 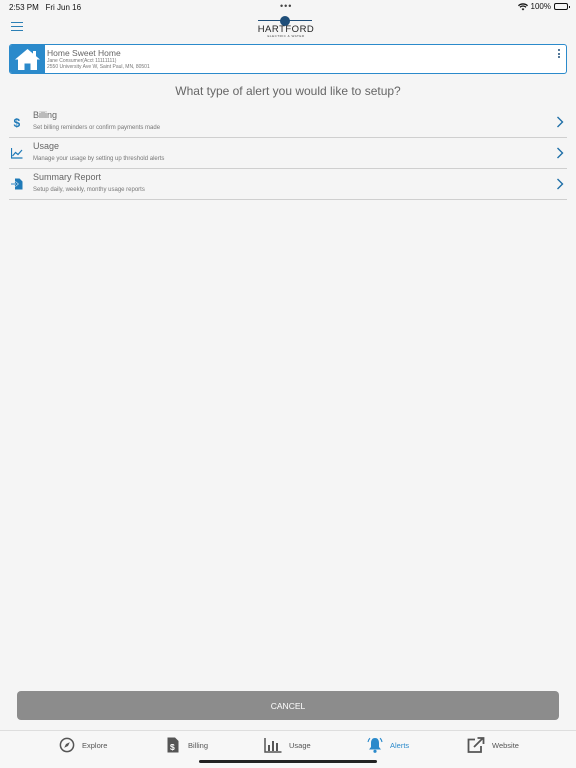 What do you see at coordinates (84, 53) in the screenshot?
I see `account-name: Home Sweet Home` at bounding box center [84, 53].